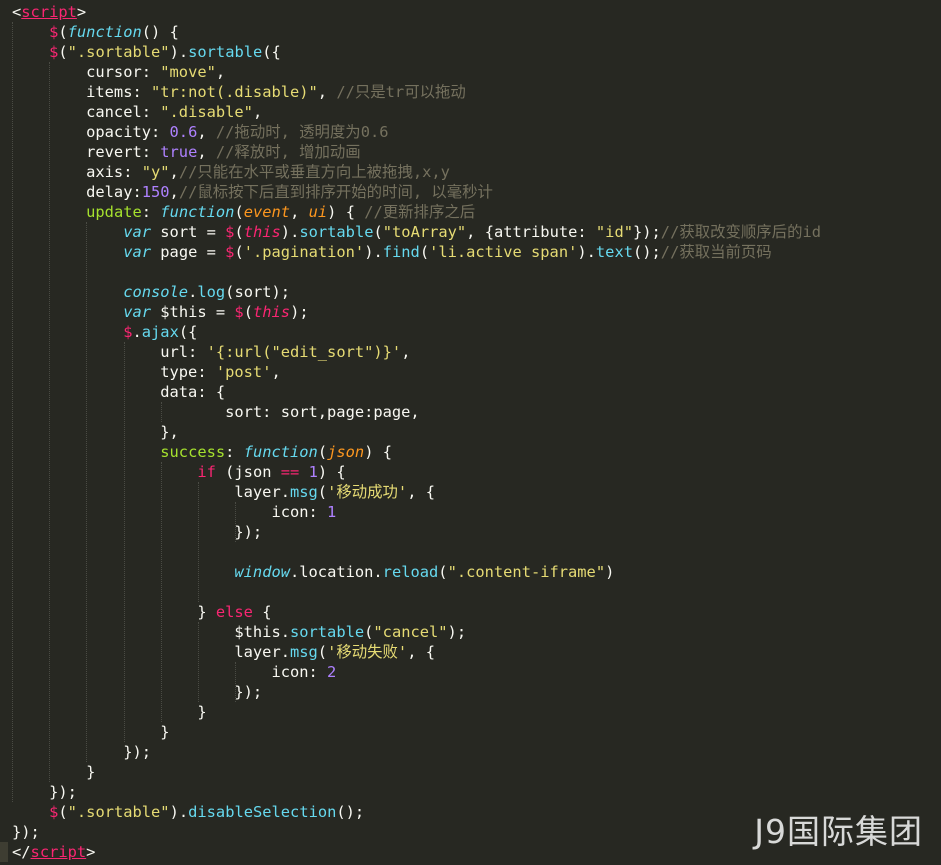 The height and width of the screenshot is (865, 941). What do you see at coordinates (17, 12) in the screenshot?
I see `code-token: <` at bounding box center [17, 12].